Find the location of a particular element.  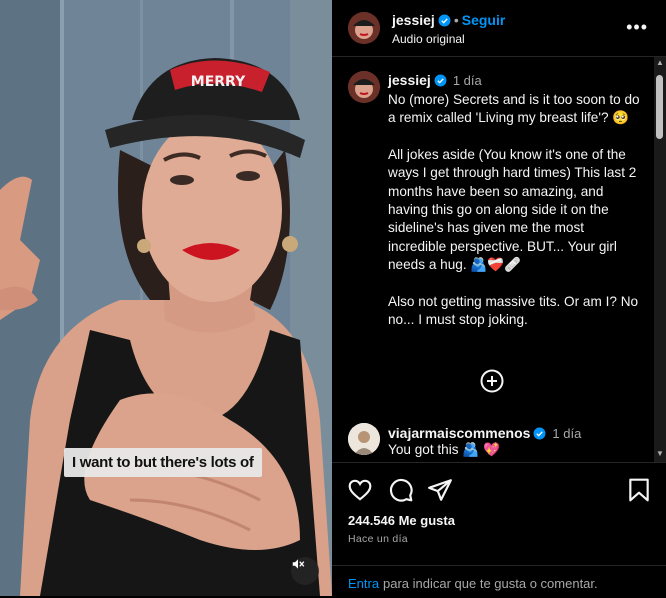

scrollbar-thumb is located at coordinates (659, 107).